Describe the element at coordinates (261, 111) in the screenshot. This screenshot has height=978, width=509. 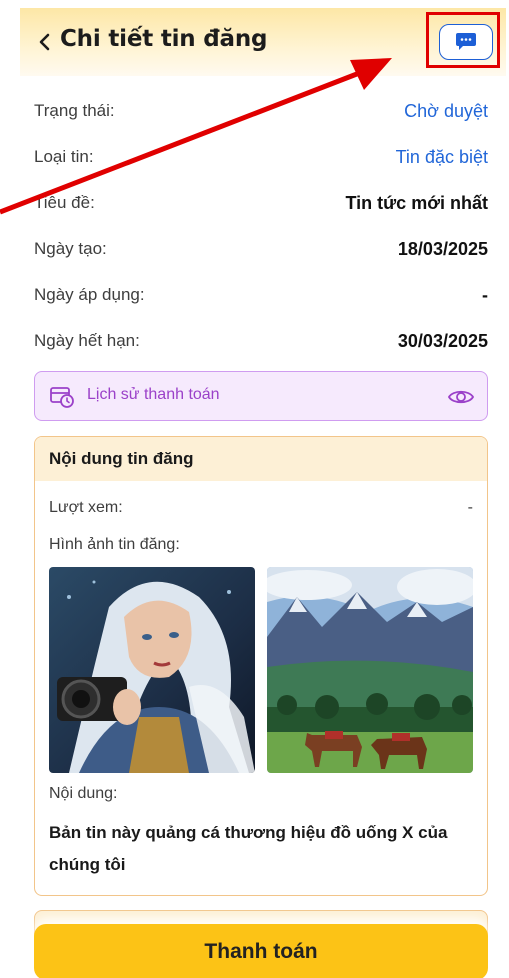
I see `detail-row-status: Trạng thái: Chờ duyệt` at that location.